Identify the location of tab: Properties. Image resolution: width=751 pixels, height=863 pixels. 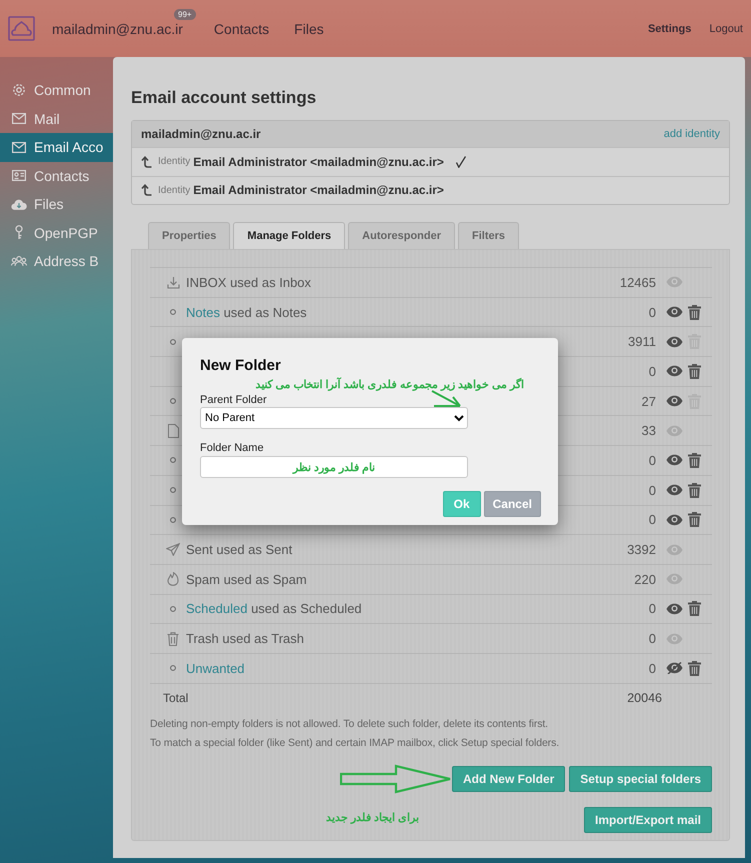
(189, 235).